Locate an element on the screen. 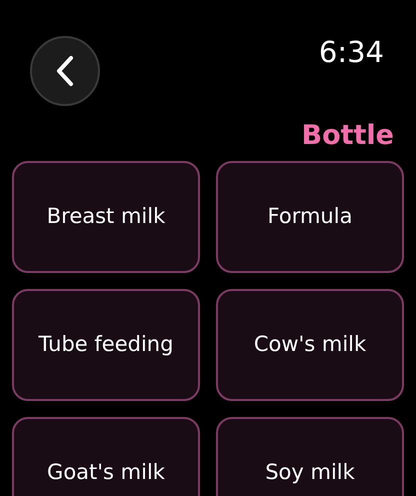  option-tile: Cow's milk is located at coordinates (310, 345).